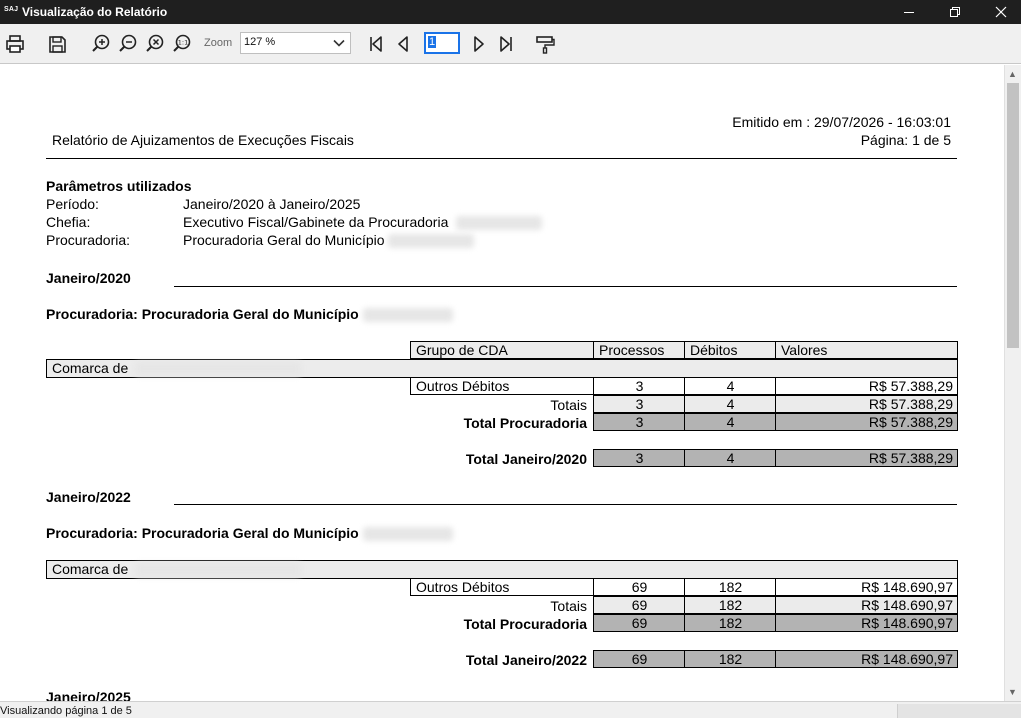  I want to click on cell-processos: 3, so click(639, 386).